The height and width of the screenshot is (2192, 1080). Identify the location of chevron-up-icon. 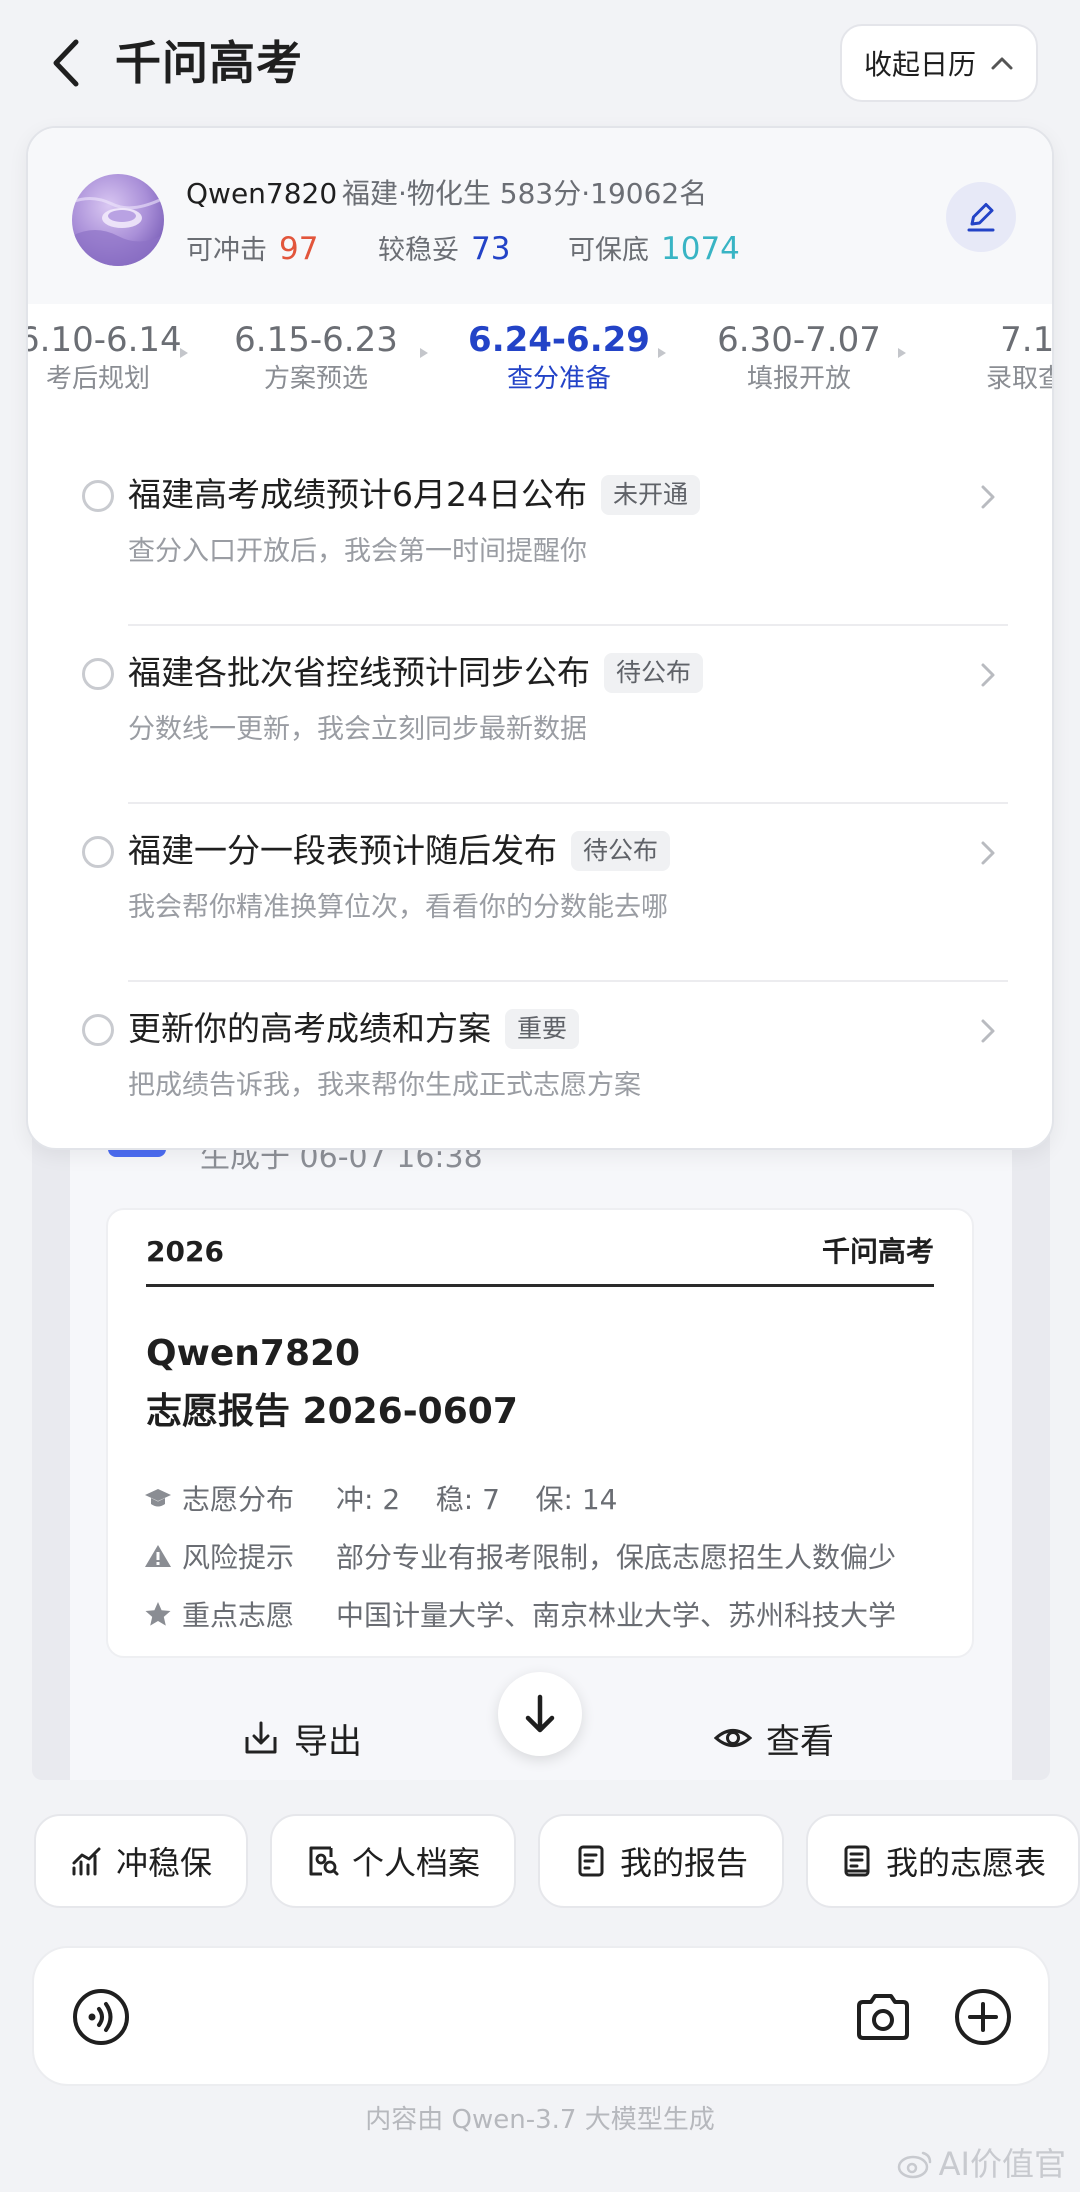
(1002, 63).